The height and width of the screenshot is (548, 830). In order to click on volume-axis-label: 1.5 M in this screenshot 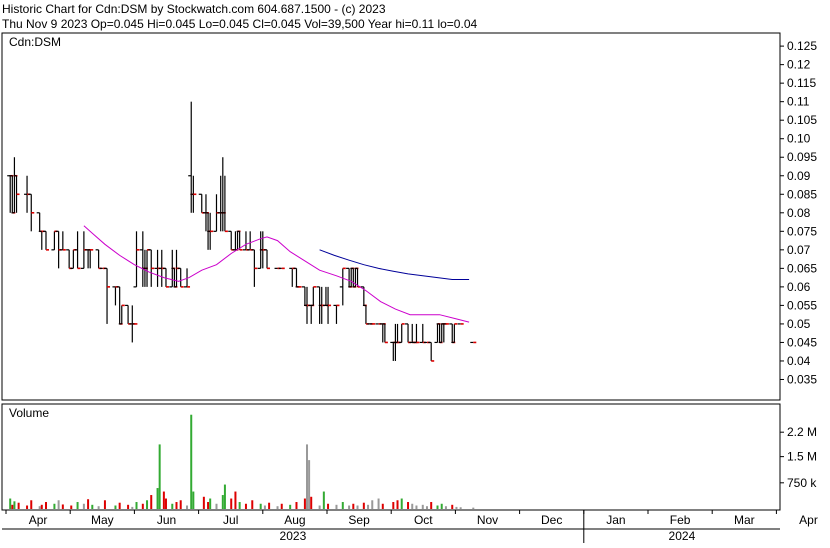, I will do `click(802, 457)`.